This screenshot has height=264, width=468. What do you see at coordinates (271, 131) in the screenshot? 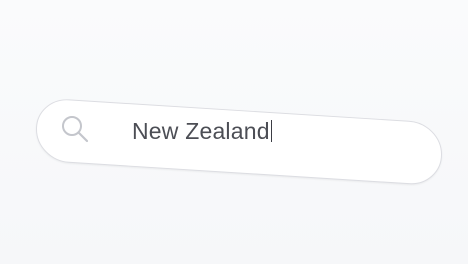
I see `text-caret` at bounding box center [271, 131].